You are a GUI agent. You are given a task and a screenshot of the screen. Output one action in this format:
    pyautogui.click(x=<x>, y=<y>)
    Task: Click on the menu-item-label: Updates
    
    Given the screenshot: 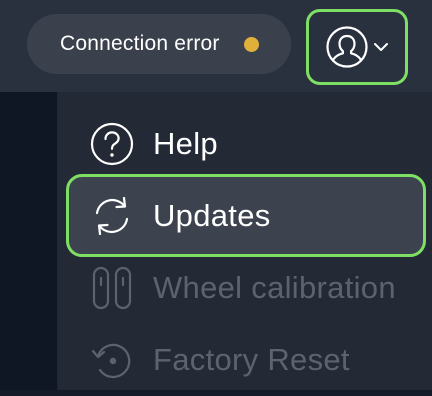 What is the action you would take?
    pyautogui.click(x=212, y=215)
    